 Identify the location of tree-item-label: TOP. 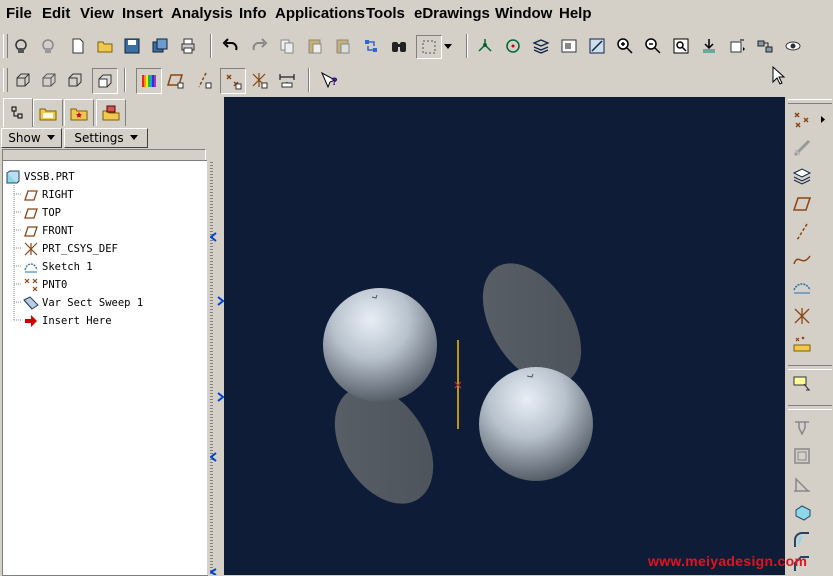
(51, 213).